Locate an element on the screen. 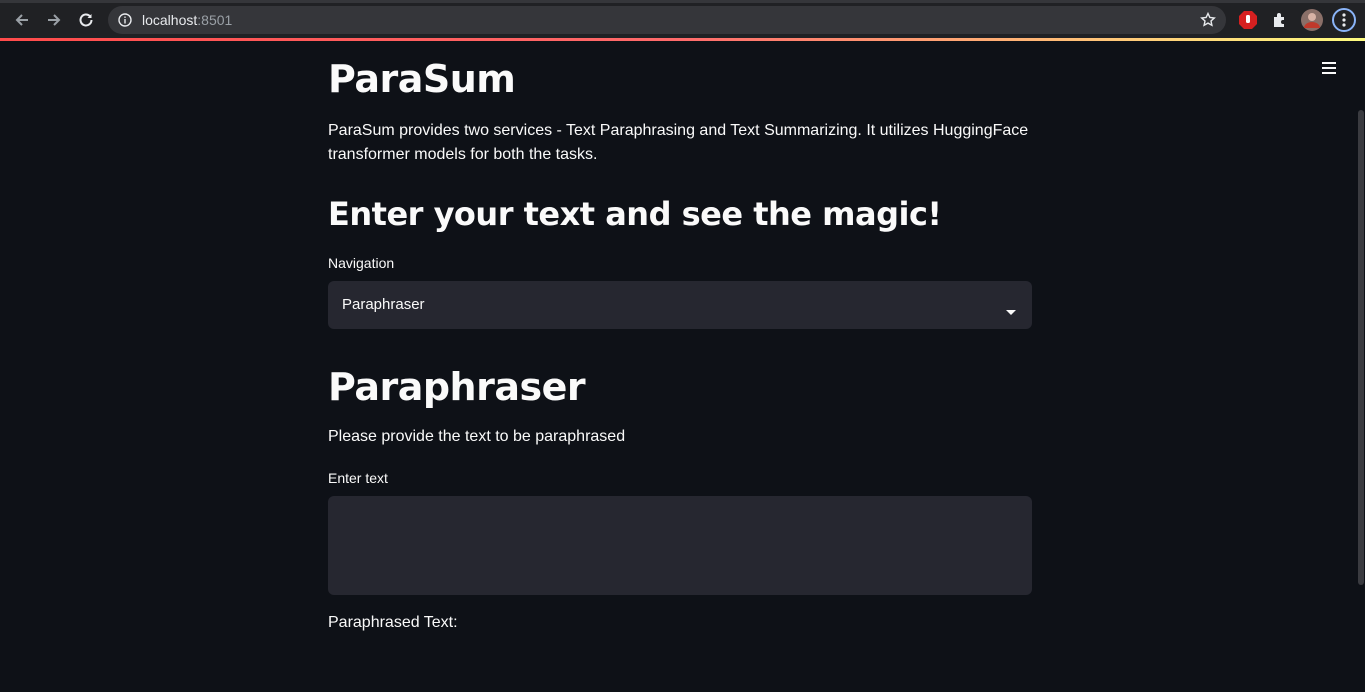  section-title: Paraphraser is located at coordinates (457, 387).